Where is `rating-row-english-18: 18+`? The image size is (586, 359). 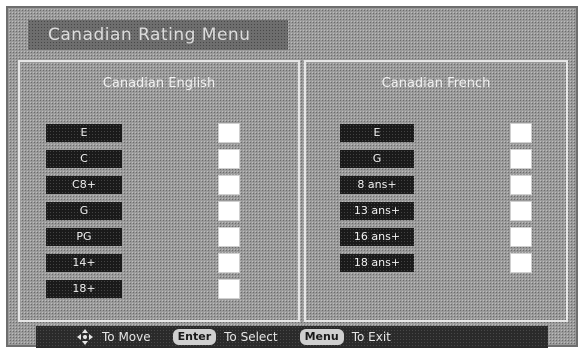
rating-row-english-18: 18+ is located at coordinates (159, 289).